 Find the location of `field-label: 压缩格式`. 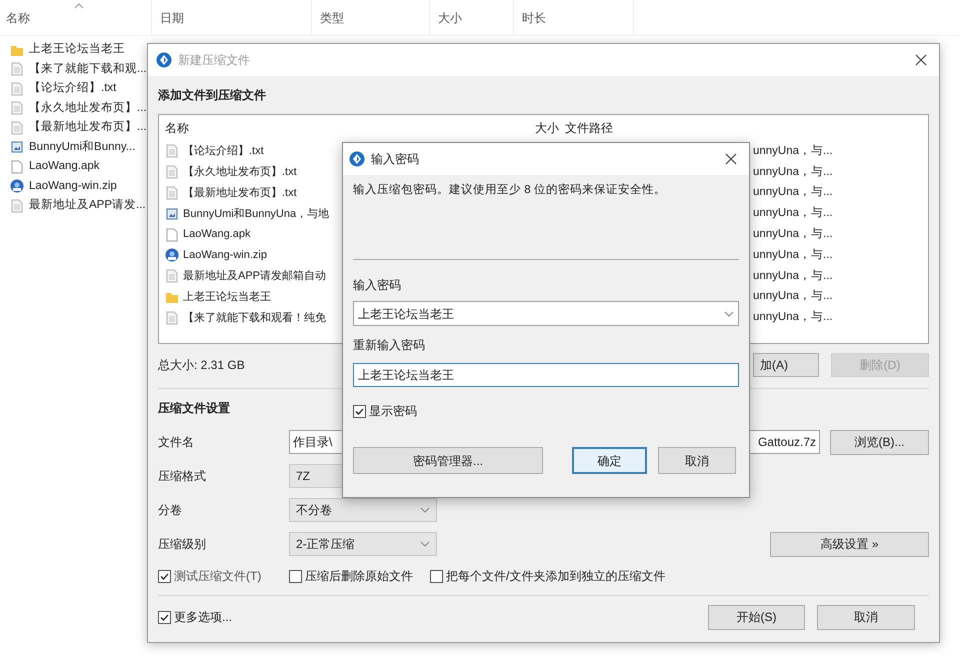

field-label: 压缩格式 is located at coordinates (182, 476).